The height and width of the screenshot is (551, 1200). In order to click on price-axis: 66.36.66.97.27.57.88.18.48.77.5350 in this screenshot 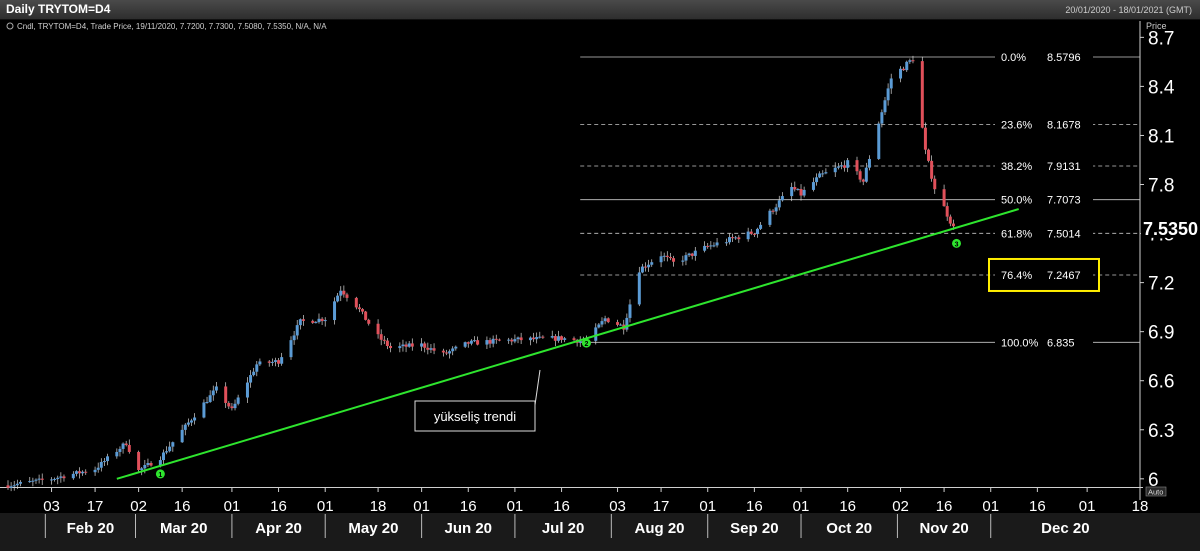, I will do `click(1170, 259)`.